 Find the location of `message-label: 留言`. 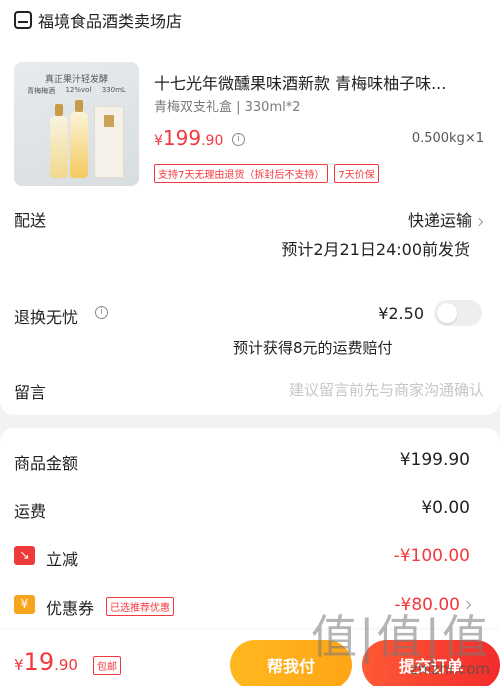

message-label: 留言 is located at coordinates (30, 392).